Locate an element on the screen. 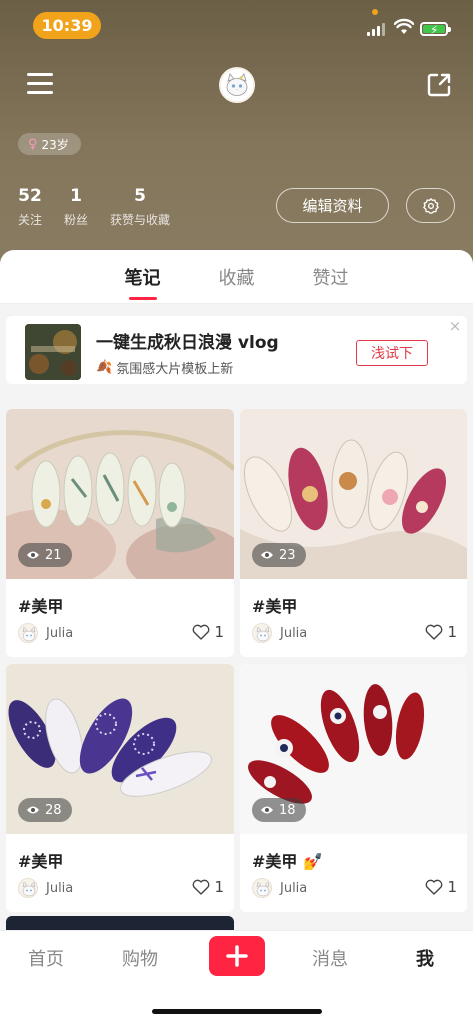 The width and height of the screenshot is (473, 1023). nav-shop: 购物 is located at coordinates (140, 958).